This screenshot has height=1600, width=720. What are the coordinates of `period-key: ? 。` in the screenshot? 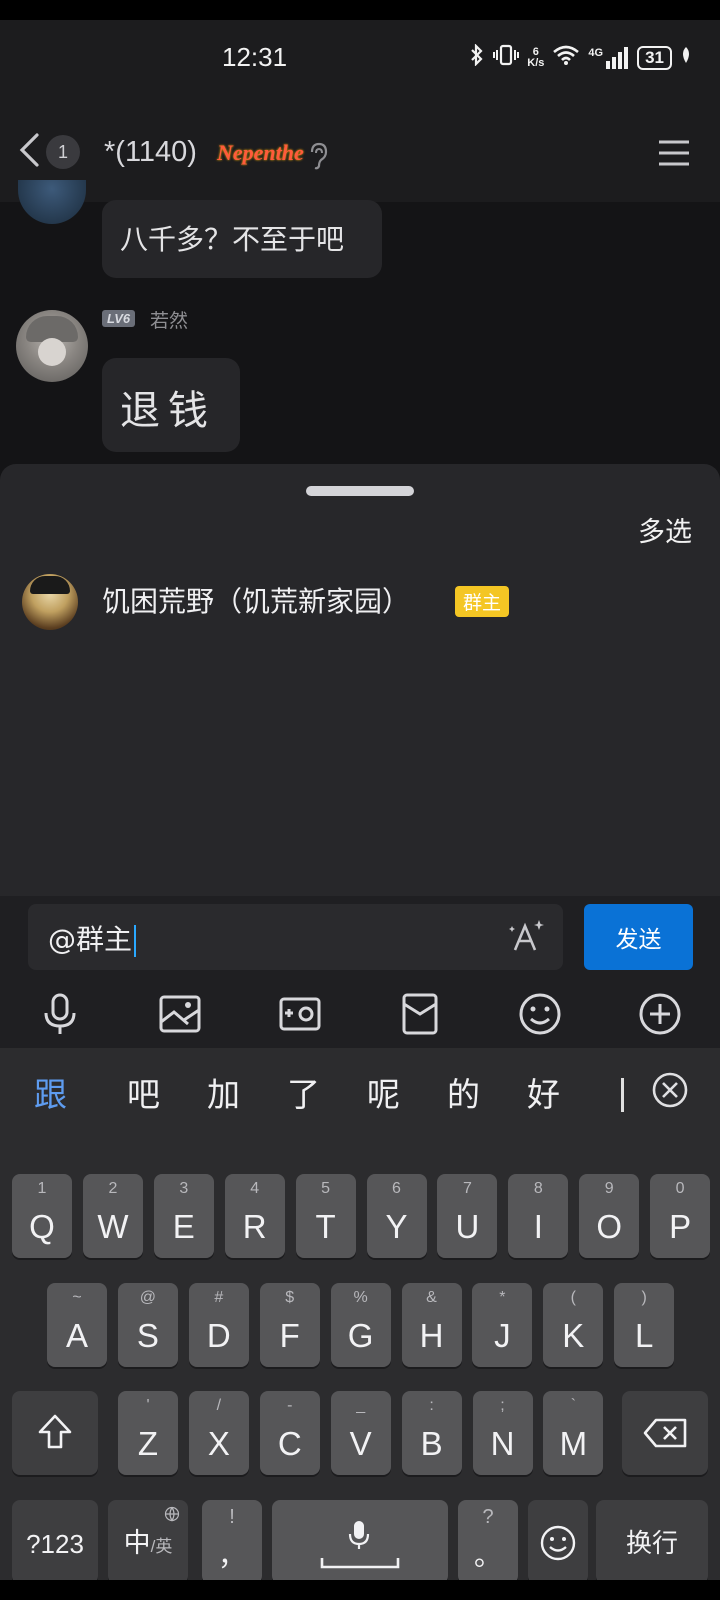 It's located at (488, 1540).